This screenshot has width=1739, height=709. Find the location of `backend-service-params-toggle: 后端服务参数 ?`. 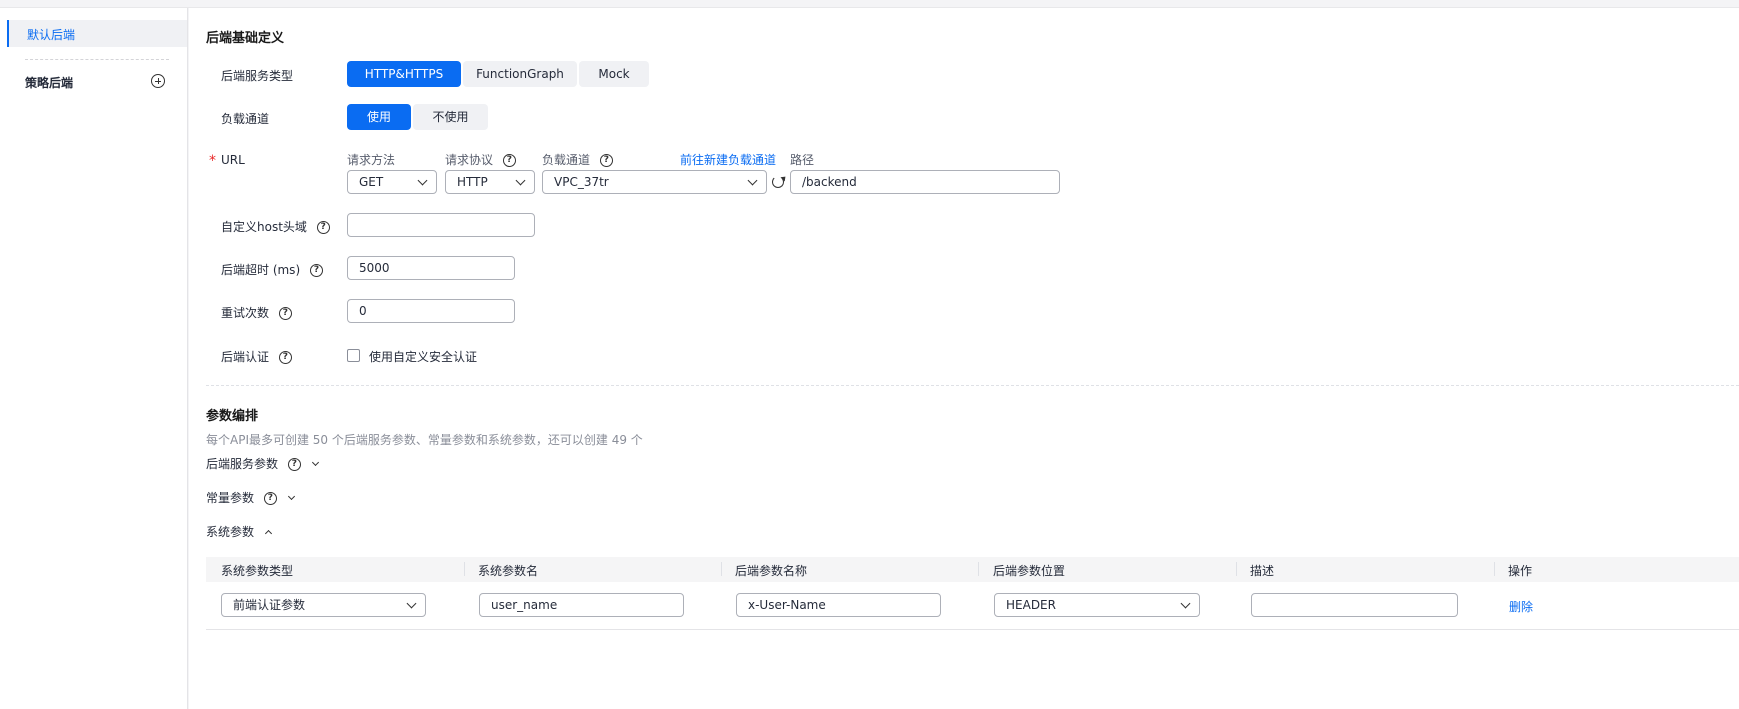

backend-service-params-toggle: 后端服务参数 ? is located at coordinates (262, 463).